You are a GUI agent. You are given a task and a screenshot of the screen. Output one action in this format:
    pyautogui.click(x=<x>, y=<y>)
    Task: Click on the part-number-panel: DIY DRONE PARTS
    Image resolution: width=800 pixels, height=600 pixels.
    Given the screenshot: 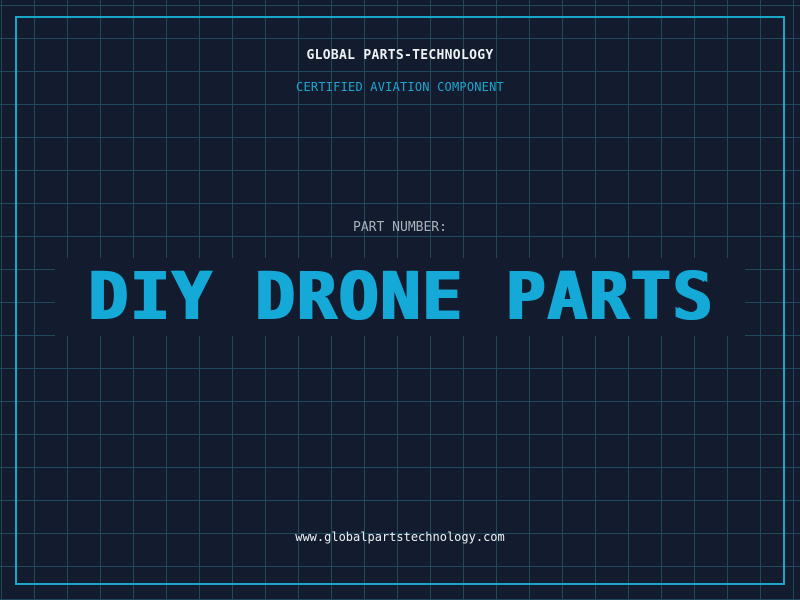 What is the action you would take?
    pyautogui.click(x=400, y=297)
    